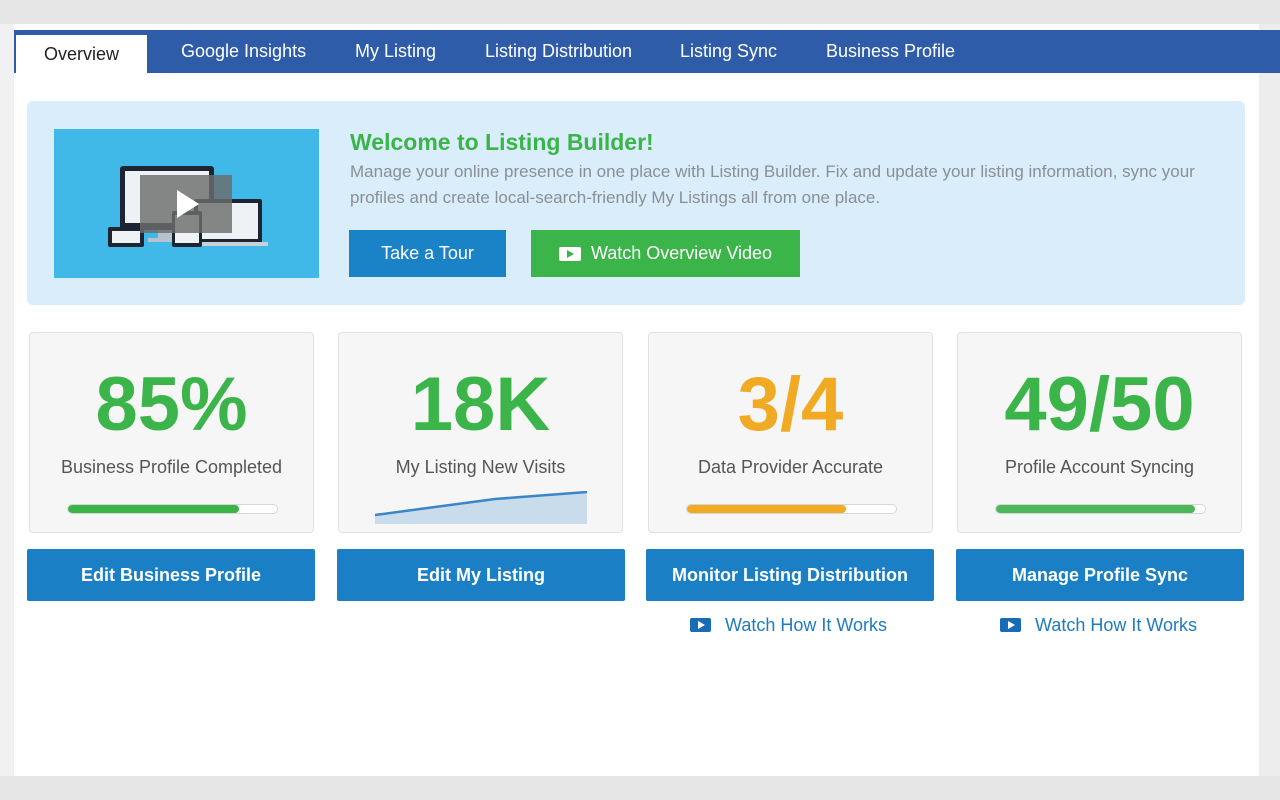  What do you see at coordinates (481, 575) in the screenshot?
I see `edit-my-listing-button: Edit My Listing` at bounding box center [481, 575].